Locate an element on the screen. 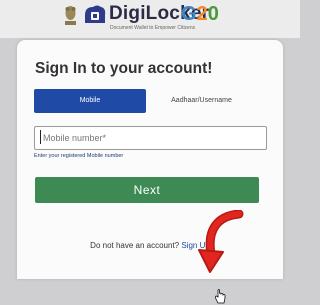 The width and height of the screenshot is (320, 305). text-caret is located at coordinates (40, 137).